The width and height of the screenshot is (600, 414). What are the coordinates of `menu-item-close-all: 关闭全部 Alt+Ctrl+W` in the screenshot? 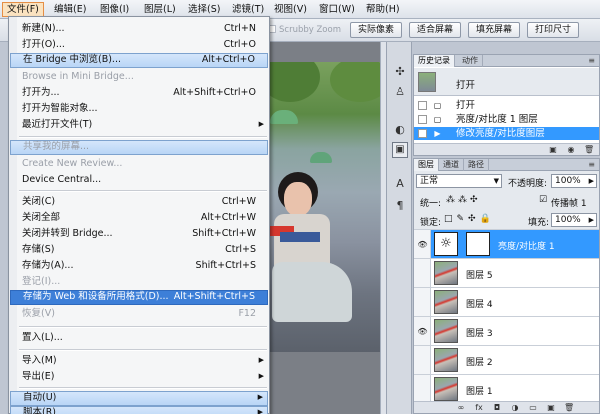 It's located at (139, 217).